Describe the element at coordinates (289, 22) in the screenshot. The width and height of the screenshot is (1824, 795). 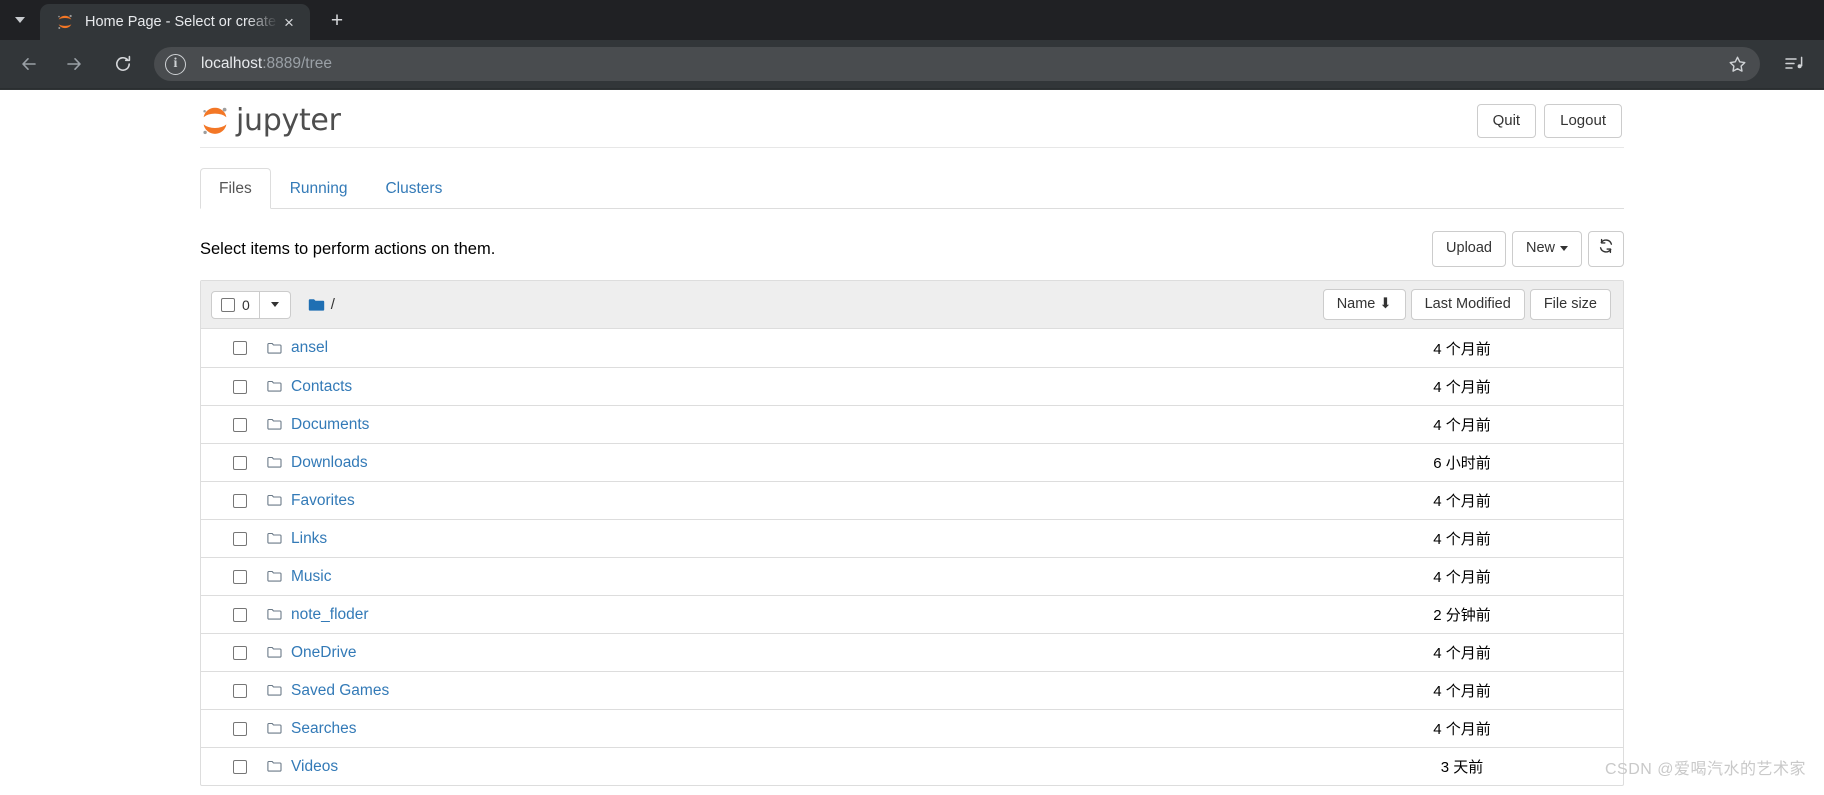
I see `close-icon: ×` at that location.